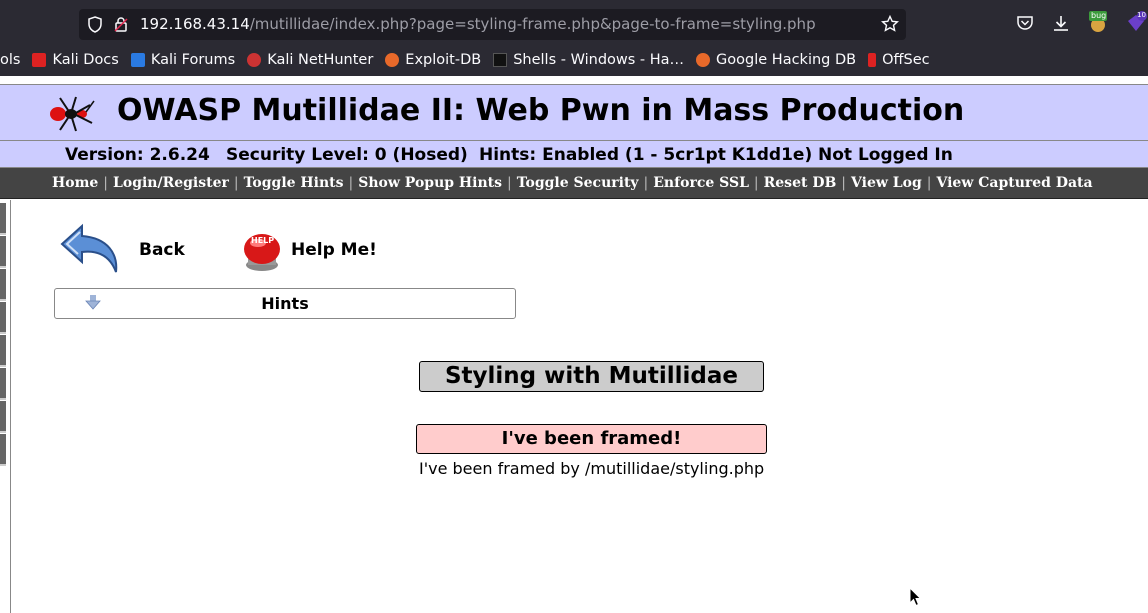  Describe the element at coordinates (121, 24) in the screenshot. I see `lock-icon` at that location.